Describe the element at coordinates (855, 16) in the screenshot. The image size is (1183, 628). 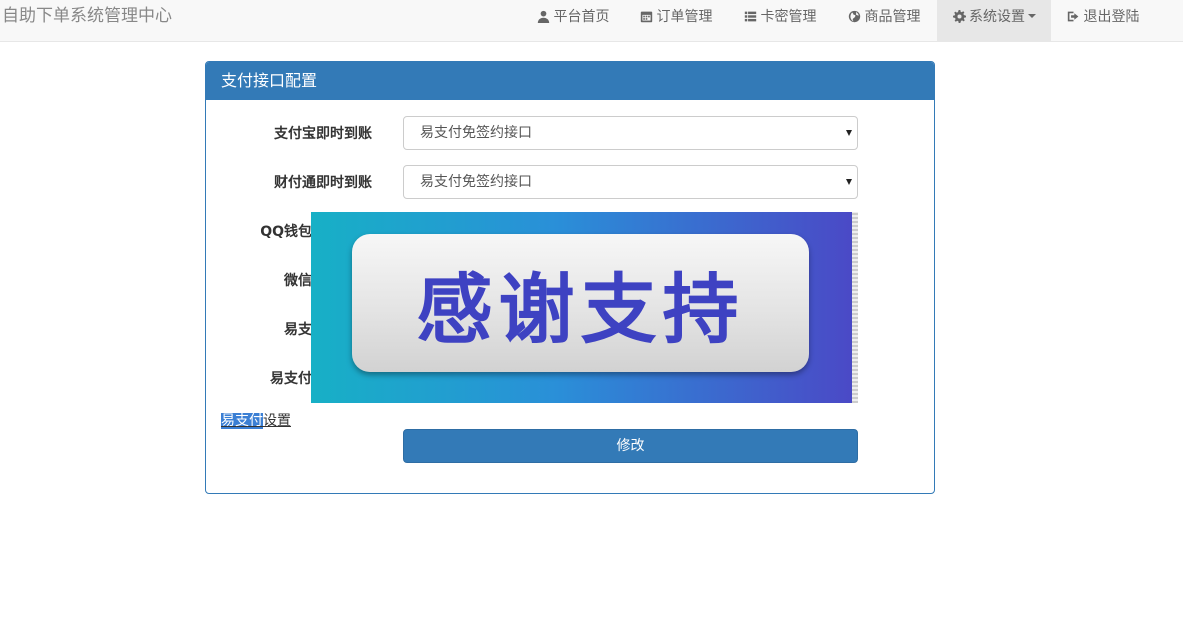
I see `globe-icon` at that location.